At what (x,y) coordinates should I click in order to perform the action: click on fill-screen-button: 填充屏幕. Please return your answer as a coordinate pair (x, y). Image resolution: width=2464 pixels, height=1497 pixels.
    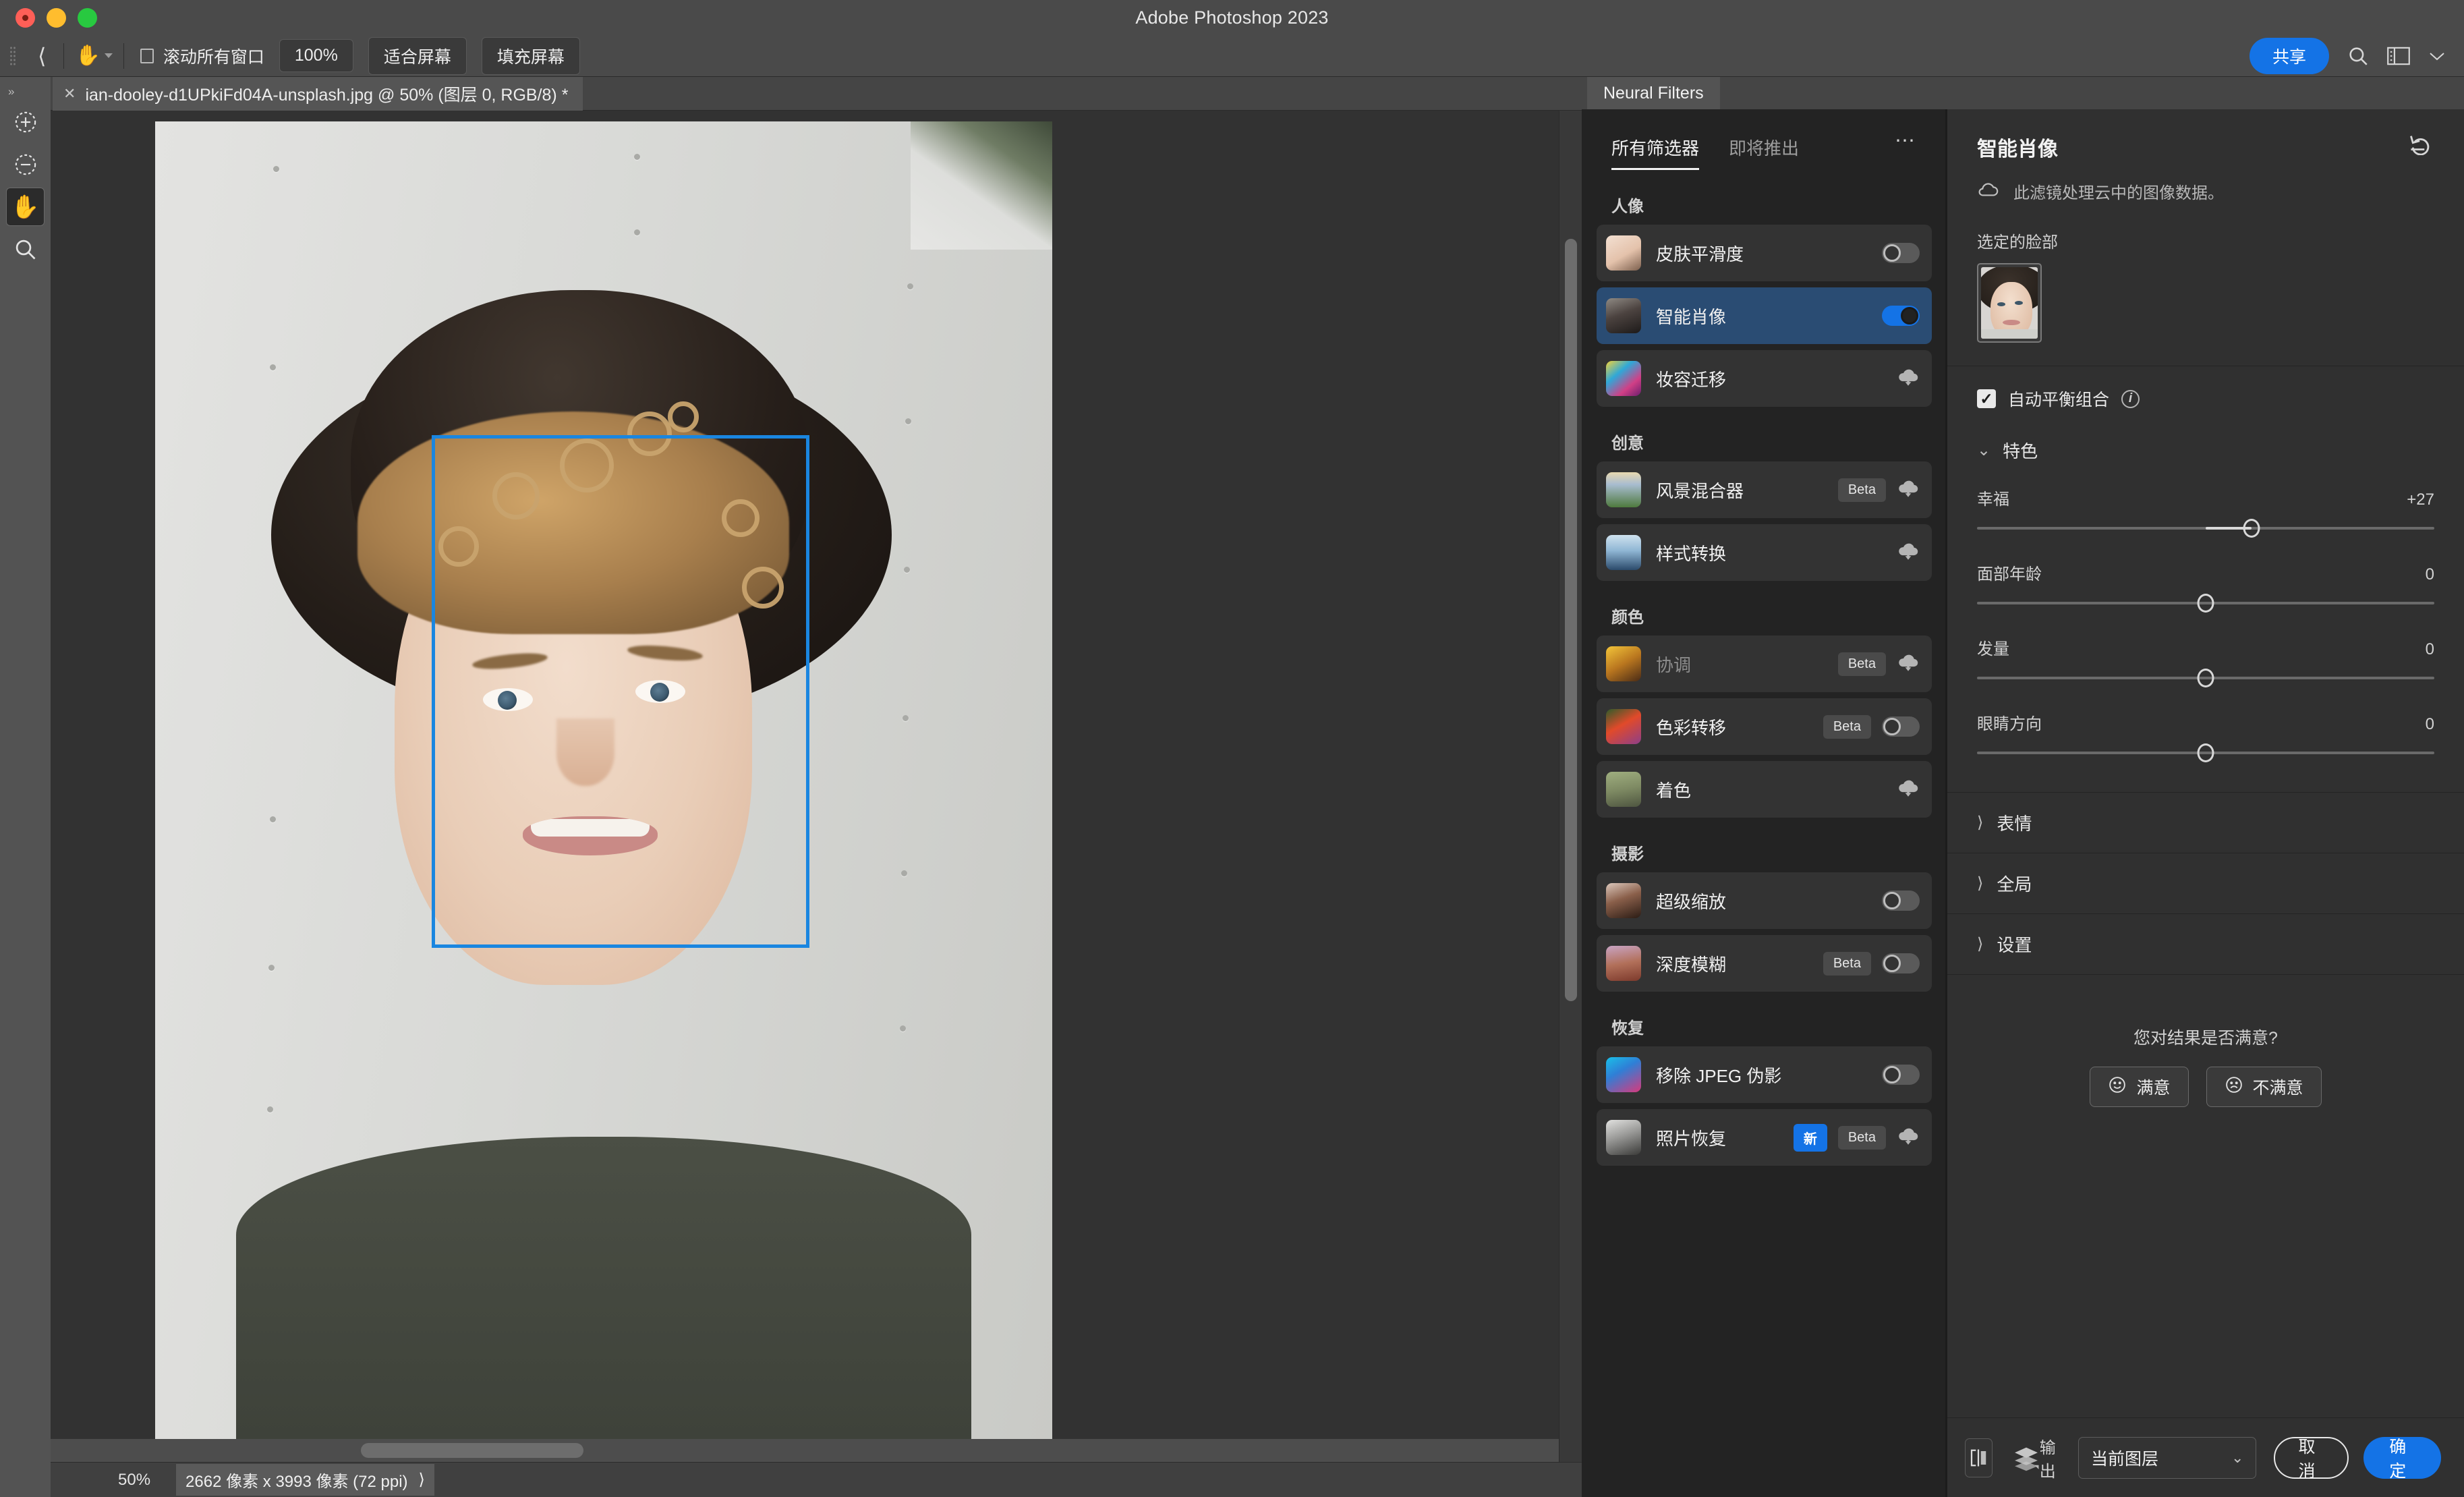
    Looking at the image, I should click on (530, 55).